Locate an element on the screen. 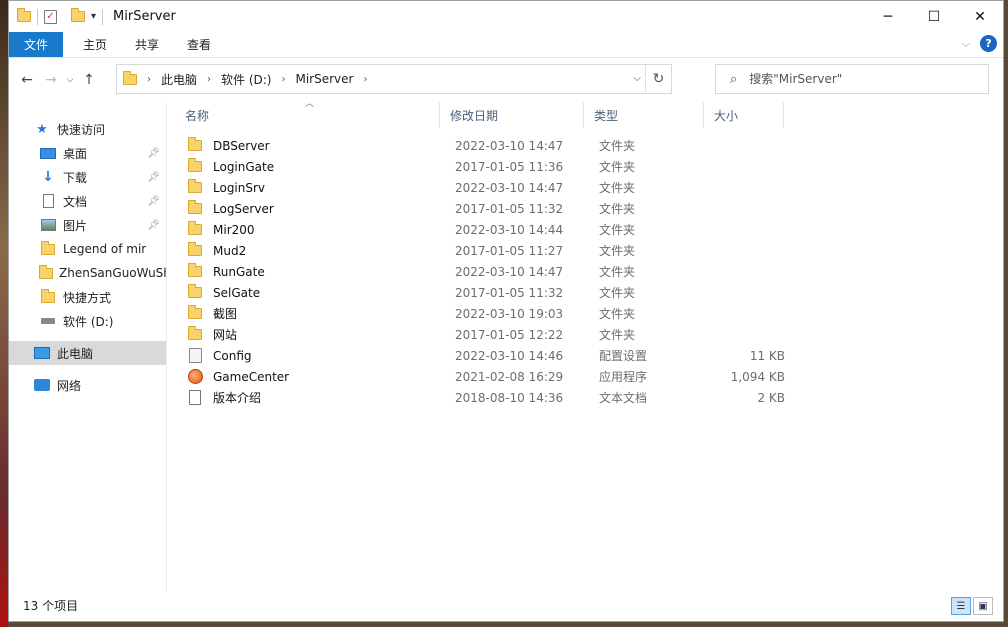 This screenshot has height=627, width=1008. chevron-right-icon: › is located at coordinates (209, 79).